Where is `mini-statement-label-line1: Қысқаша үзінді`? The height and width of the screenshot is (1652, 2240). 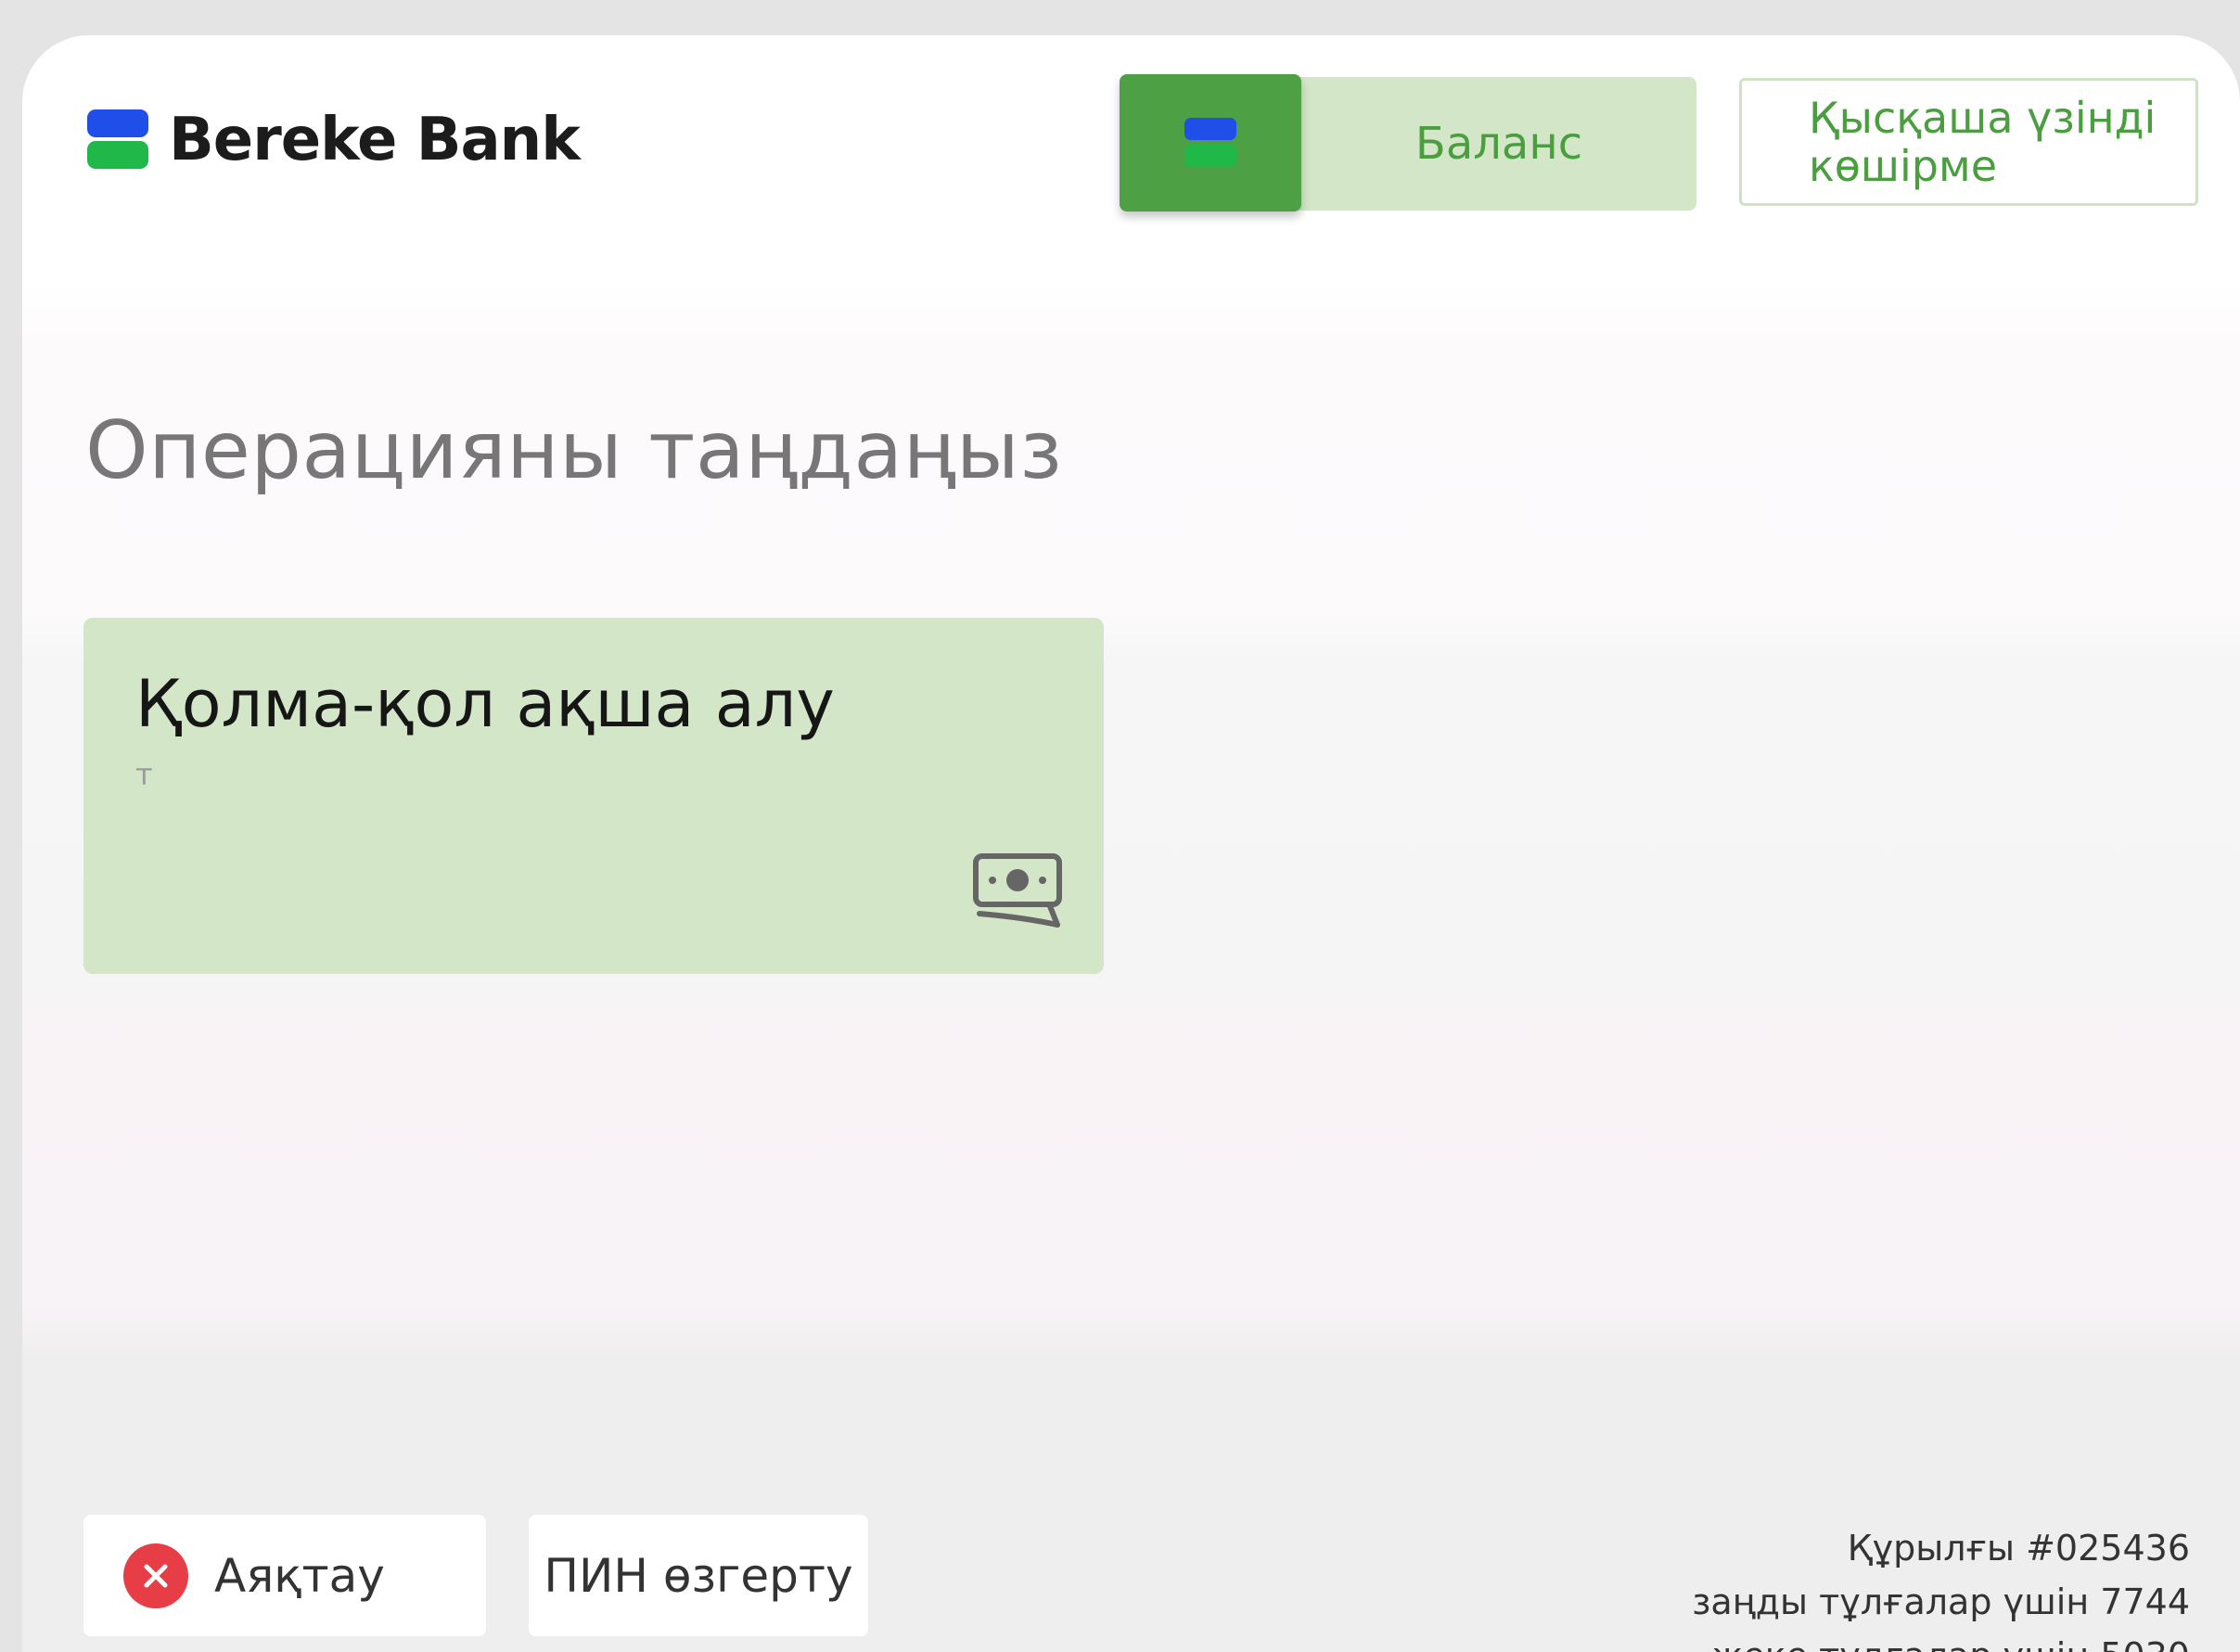 mini-statement-label-line1: Қысқаша үзінді is located at coordinates (1983, 118).